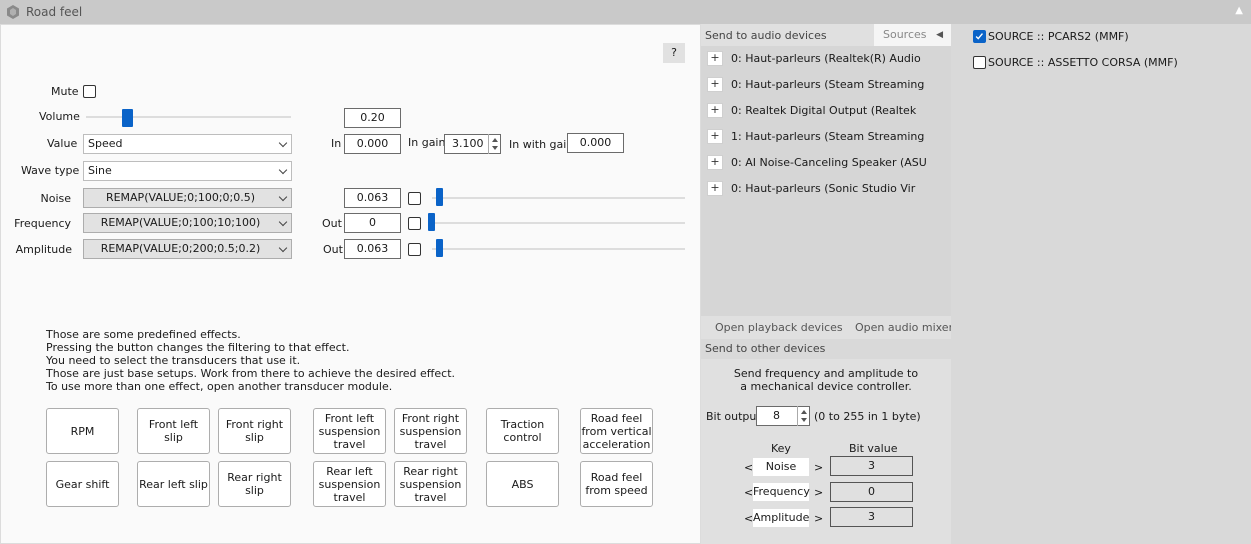  What do you see at coordinates (781, 448) in the screenshot?
I see `key-column-header: Key` at bounding box center [781, 448].